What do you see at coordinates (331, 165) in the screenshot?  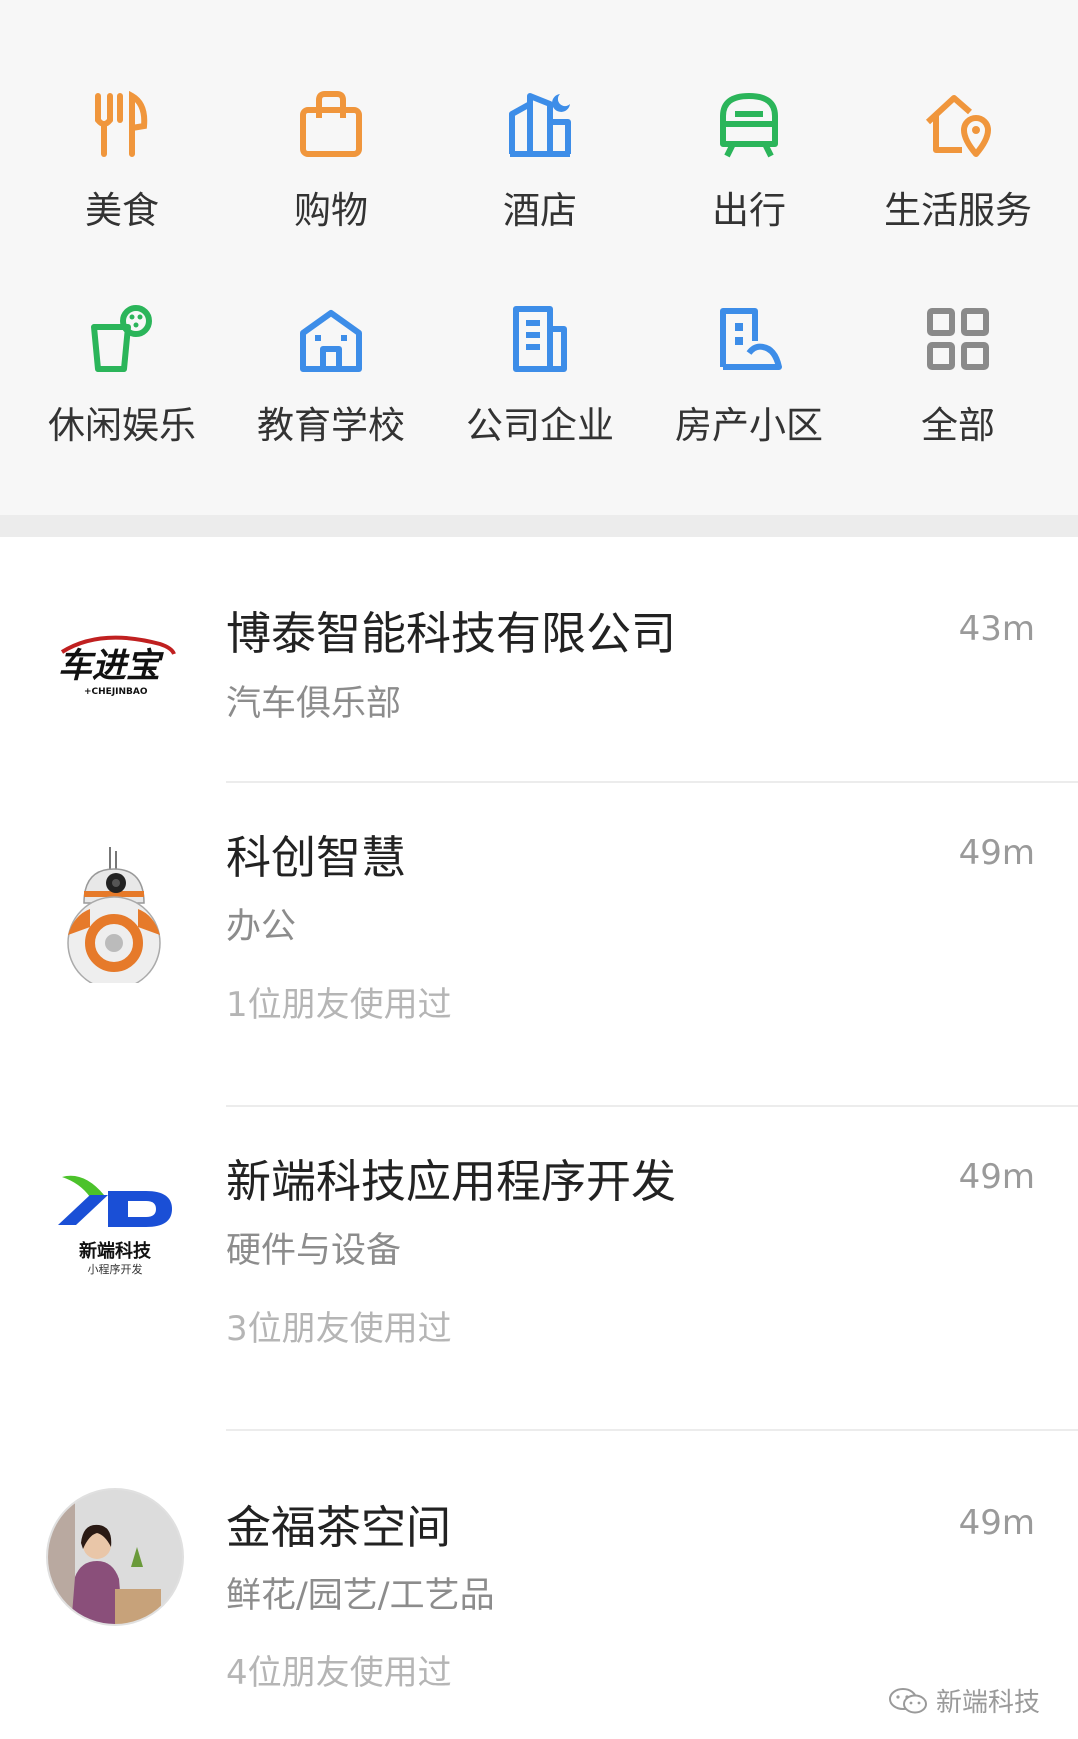 I see `category-shopping: 购物` at bounding box center [331, 165].